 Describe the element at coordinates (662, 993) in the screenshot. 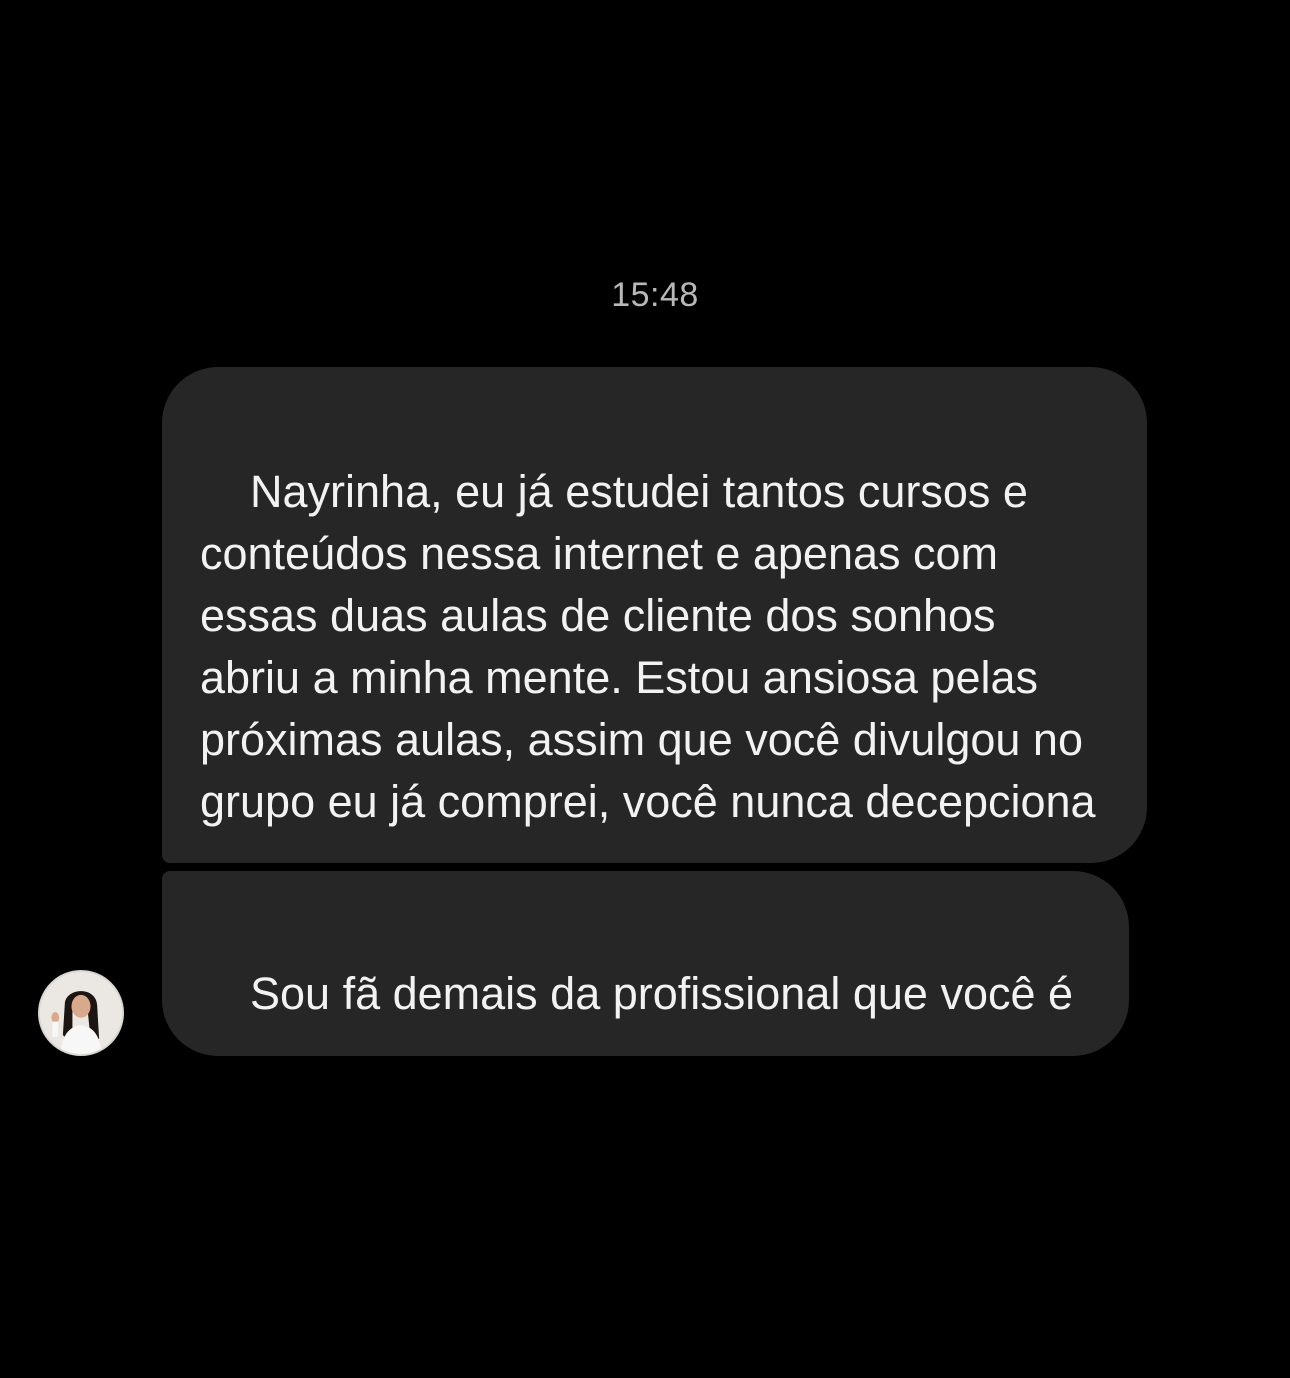

I see `message-text: Sou fã demais da profissional que você é` at that location.